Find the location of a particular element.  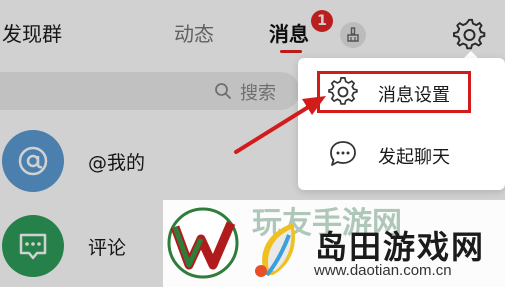

annotation-arrow-icon is located at coordinates (280, 125).